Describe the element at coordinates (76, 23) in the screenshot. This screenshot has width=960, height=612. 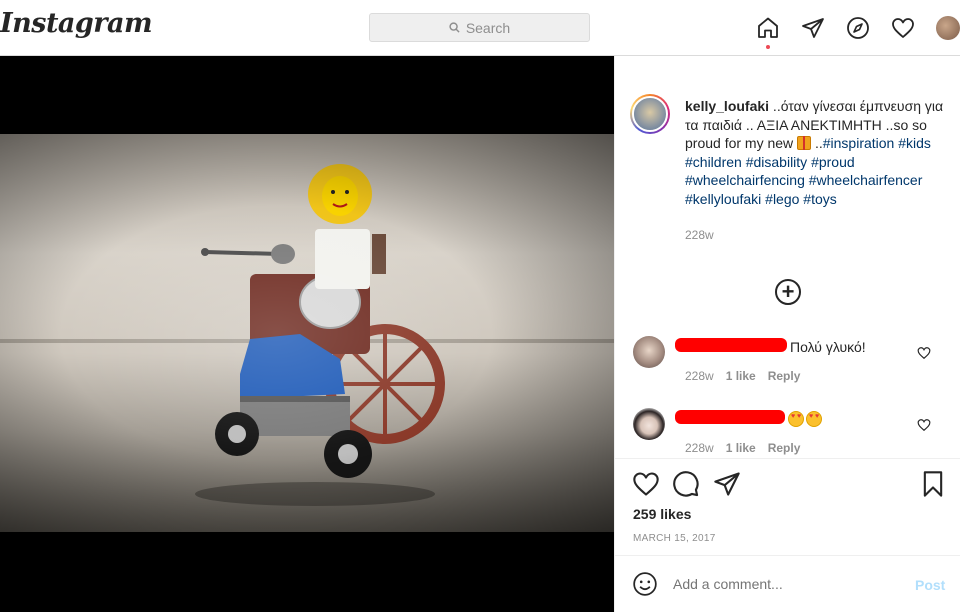
I see `instagram-logo: Instagram` at that location.